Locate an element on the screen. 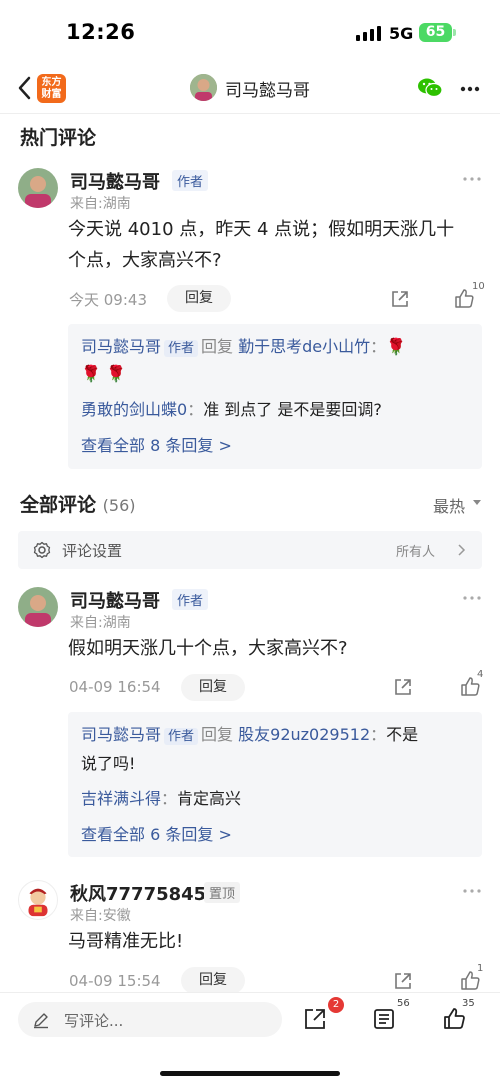 The image size is (500, 1084). signal-icon is located at coordinates (368, 33).